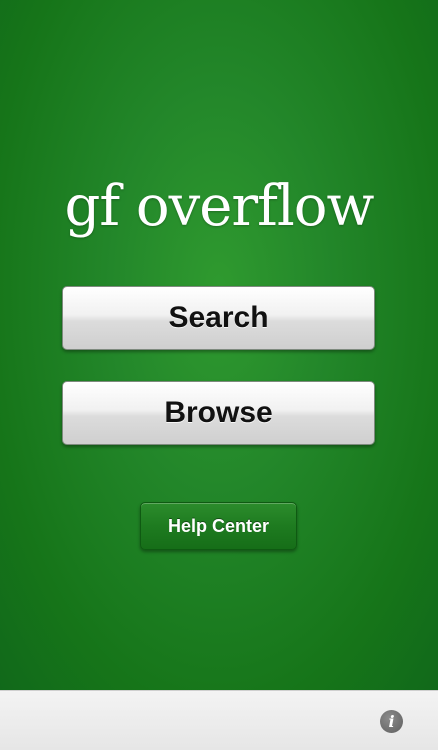 The height and width of the screenshot is (750, 438). I want to click on browse-button-label: Browse, so click(218, 412).